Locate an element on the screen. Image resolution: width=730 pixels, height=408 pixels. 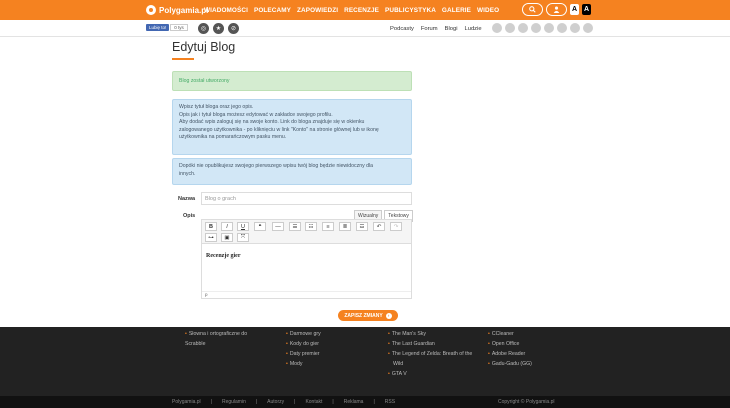
footer-link: • GTA V is located at coordinates (430, 374).